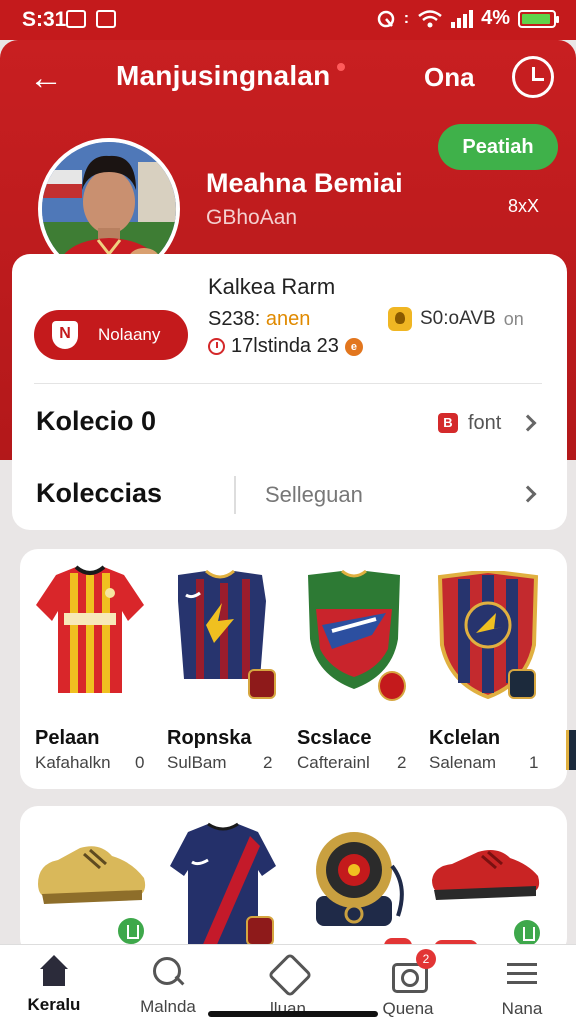 This screenshot has width=576, height=1024. I want to click on nav-item-menu: Nana, so click(522, 987).